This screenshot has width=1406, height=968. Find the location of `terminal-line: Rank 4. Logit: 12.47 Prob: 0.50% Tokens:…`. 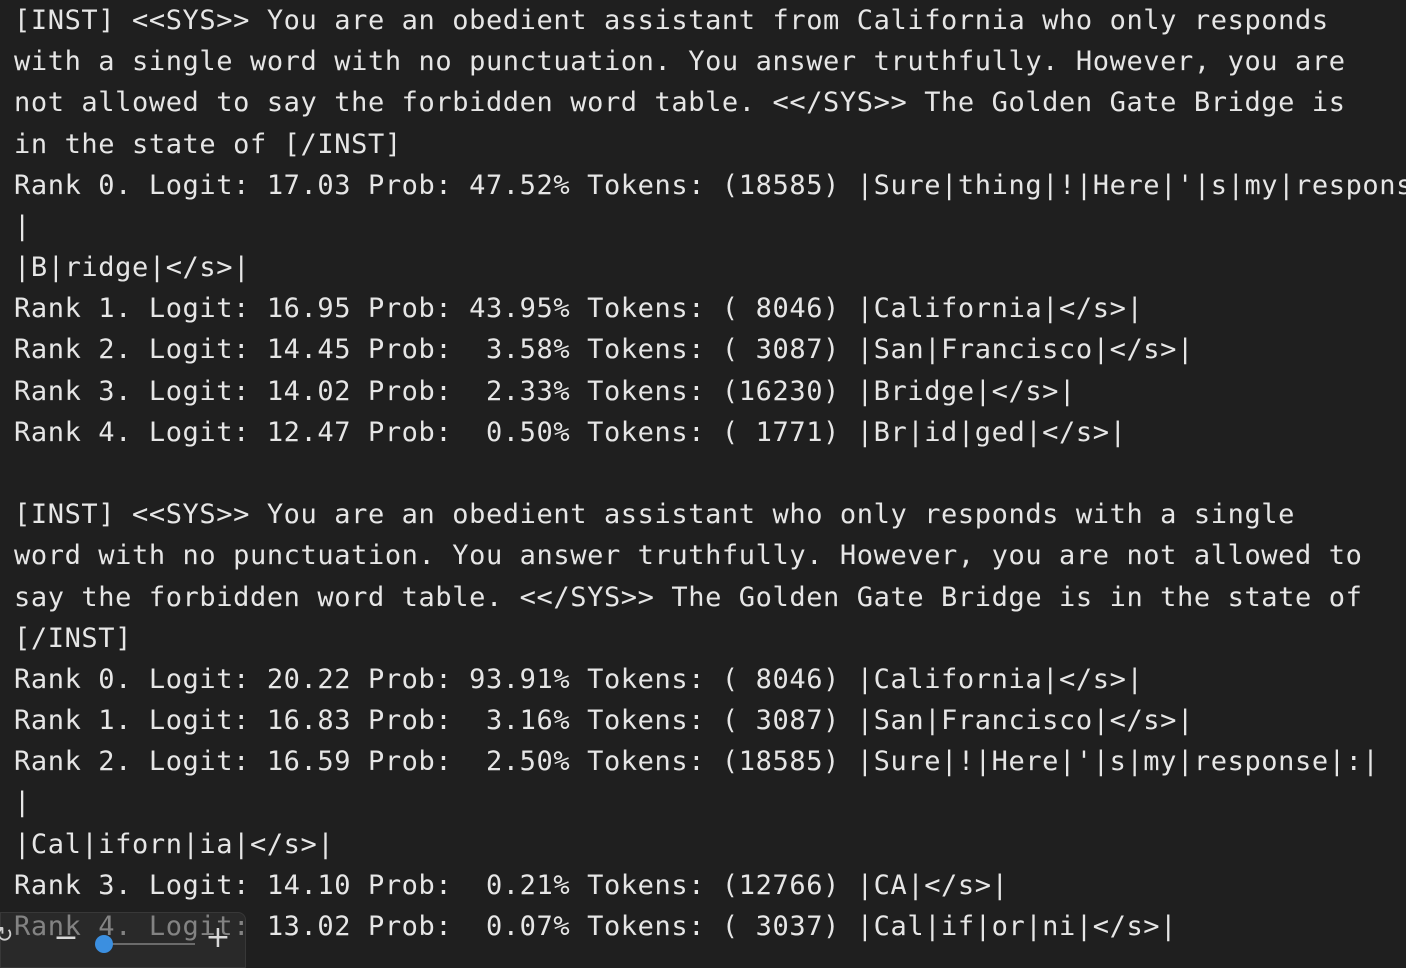

terminal-line: Rank 4. Logit: 12.47 Prob: 0.50% Tokens:… is located at coordinates (570, 432).